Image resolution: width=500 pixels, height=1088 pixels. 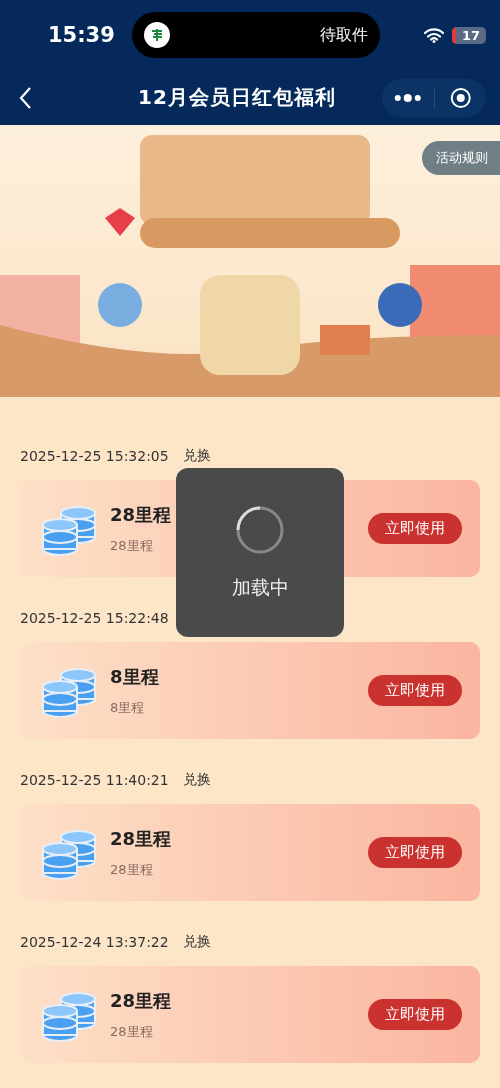 What do you see at coordinates (434, 97) in the screenshot?
I see `capsule-menu` at bounding box center [434, 97].